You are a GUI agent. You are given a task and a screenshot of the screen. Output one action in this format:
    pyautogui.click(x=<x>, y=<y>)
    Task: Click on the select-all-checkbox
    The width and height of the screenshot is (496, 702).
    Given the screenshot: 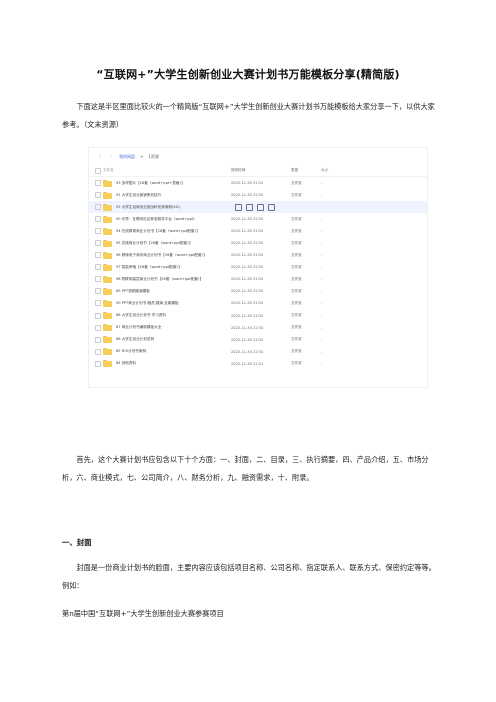 What is the action you would take?
    pyautogui.click(x=98, y=170)
    